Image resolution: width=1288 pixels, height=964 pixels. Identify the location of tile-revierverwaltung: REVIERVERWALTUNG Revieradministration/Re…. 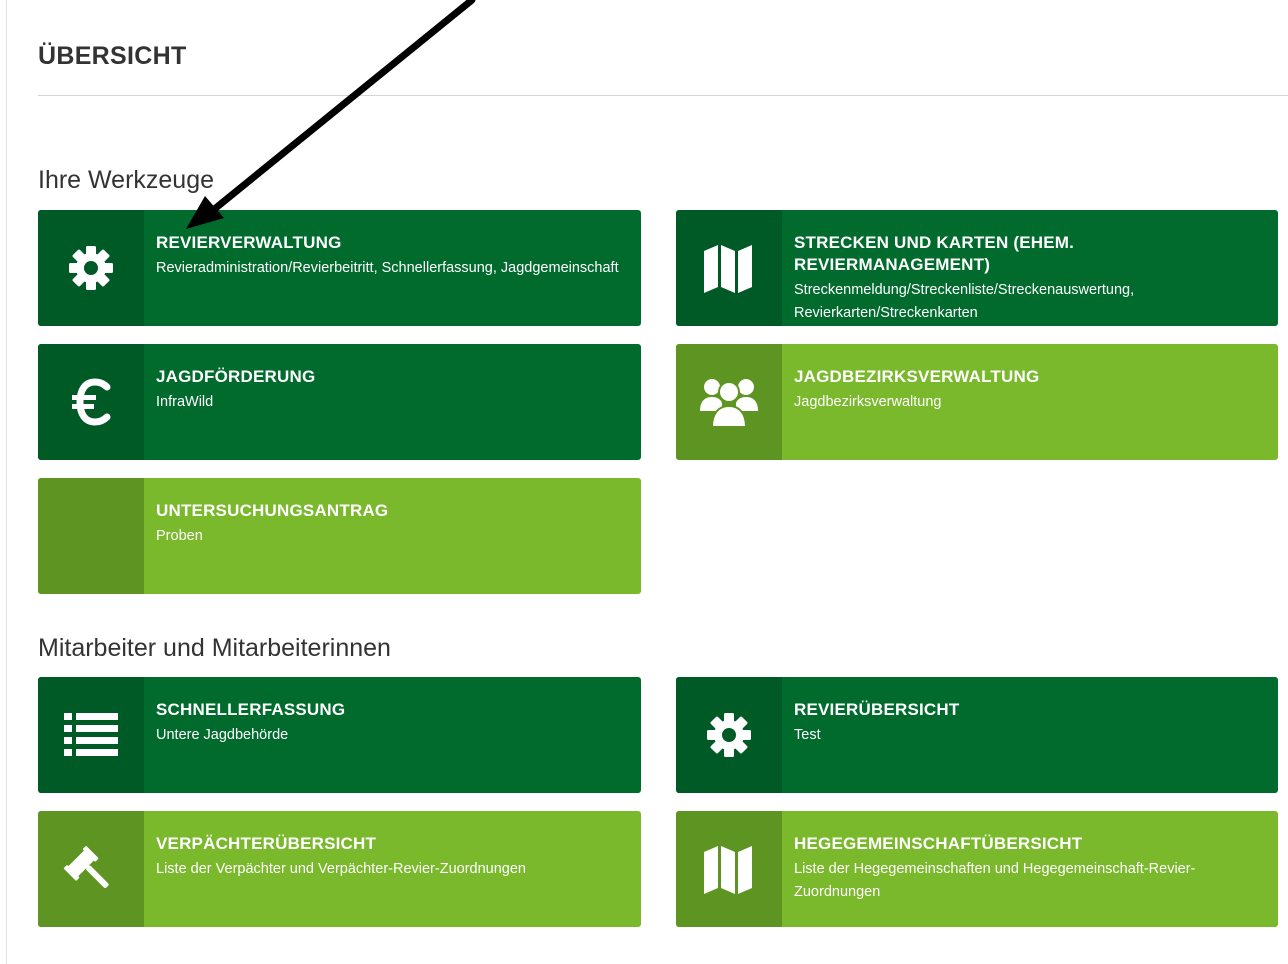
(339, 268).